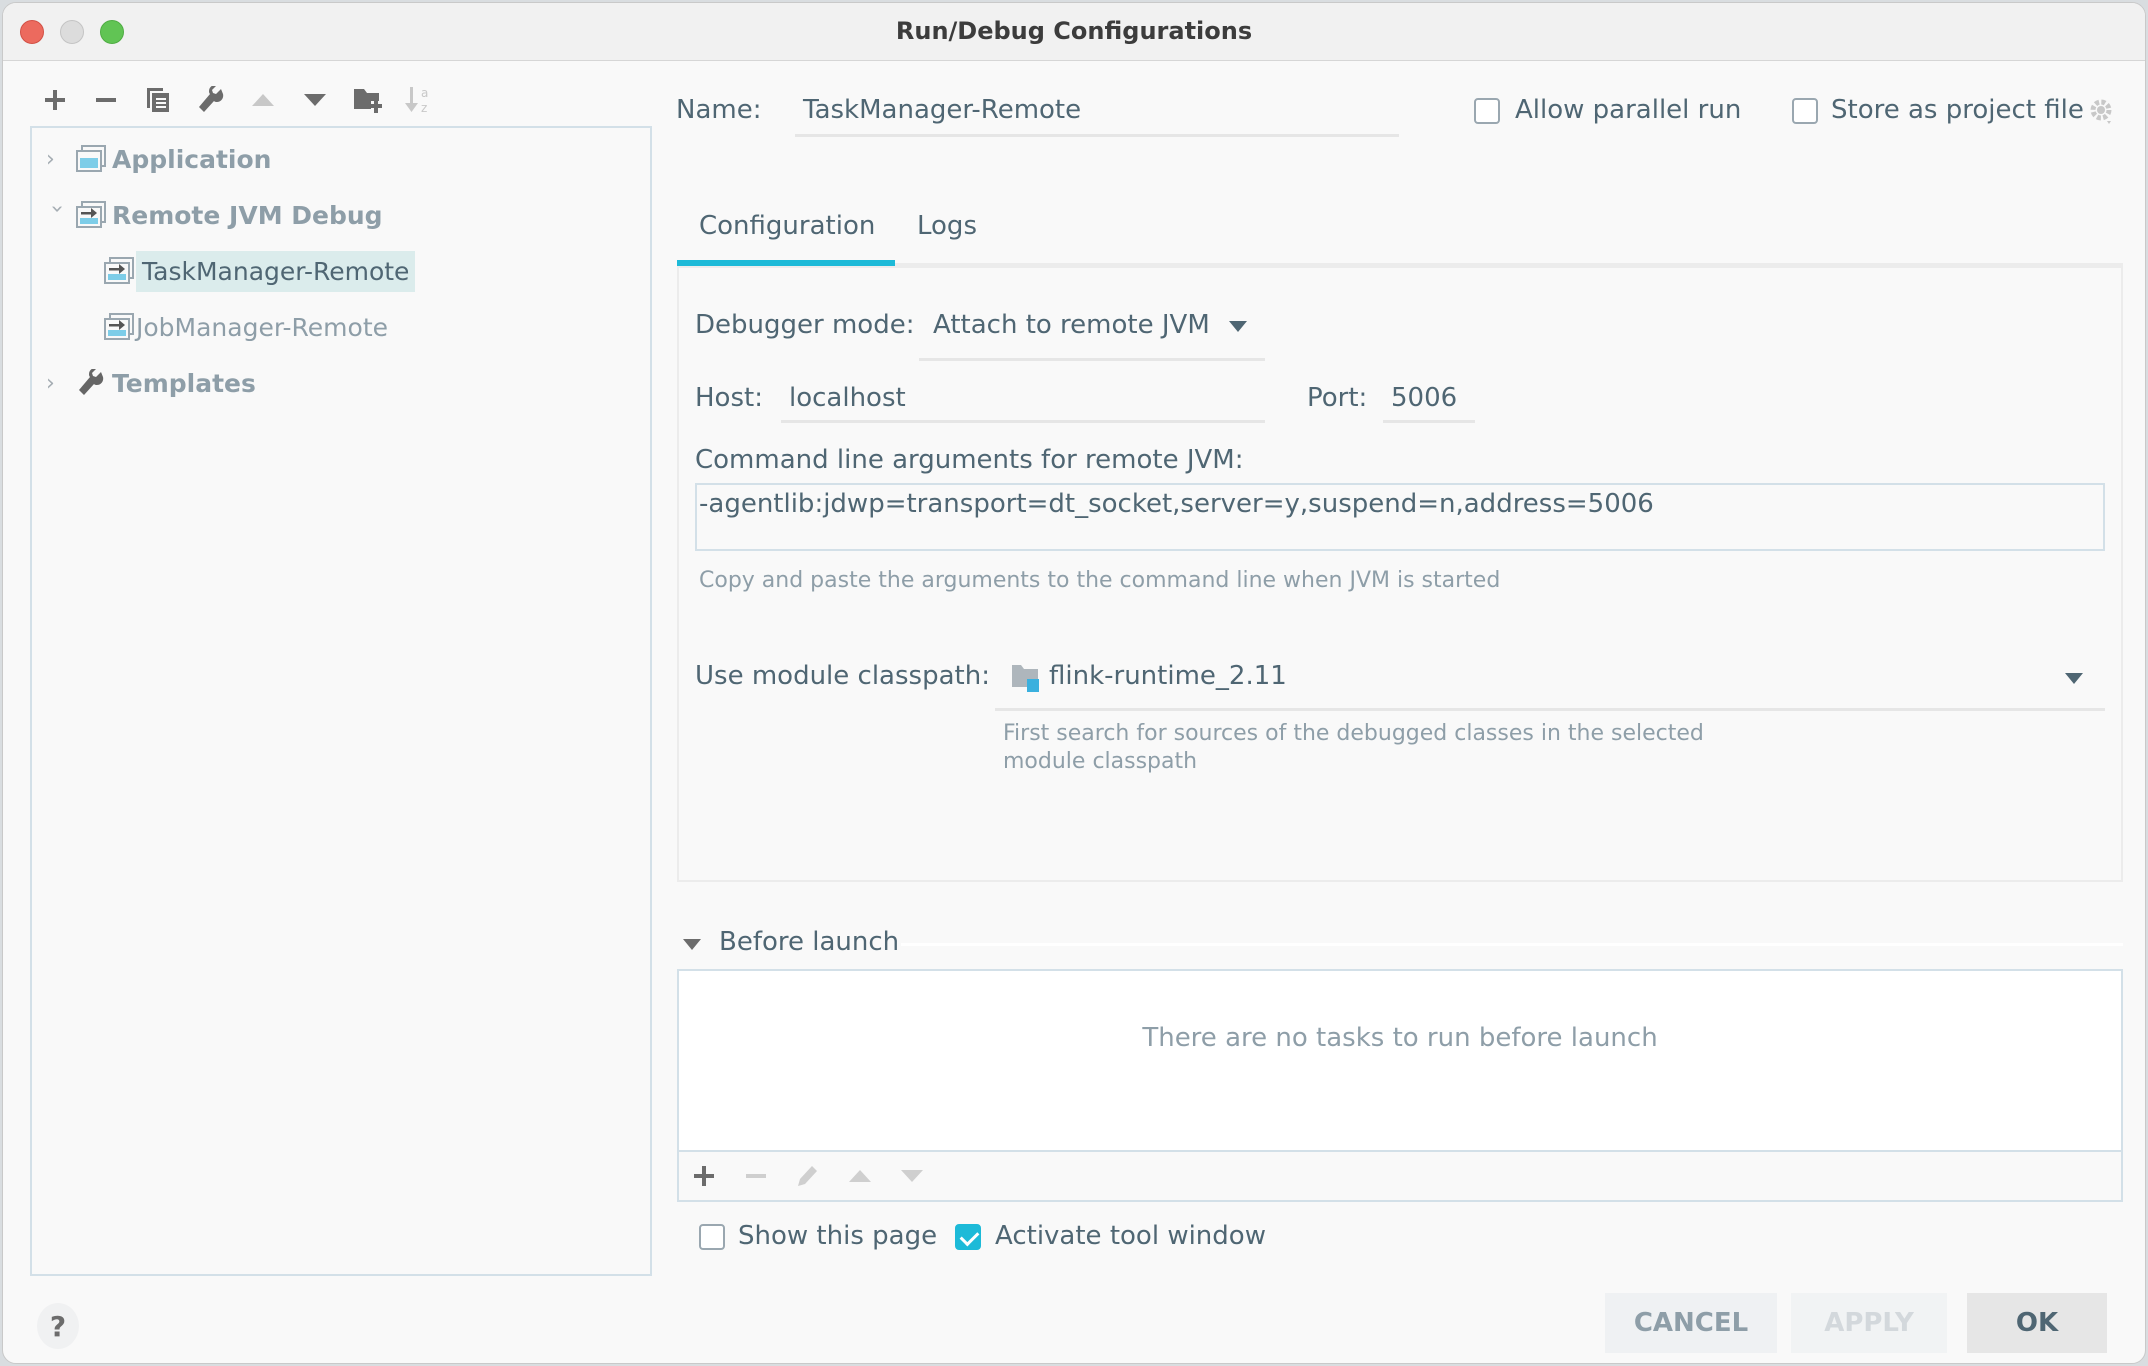 This screenshot has width=2148, height=1366. What do you see at coordinates (184, 383) in the screenshot?
I see `tree-item-label: Templates` at bounding box center [184, 383].